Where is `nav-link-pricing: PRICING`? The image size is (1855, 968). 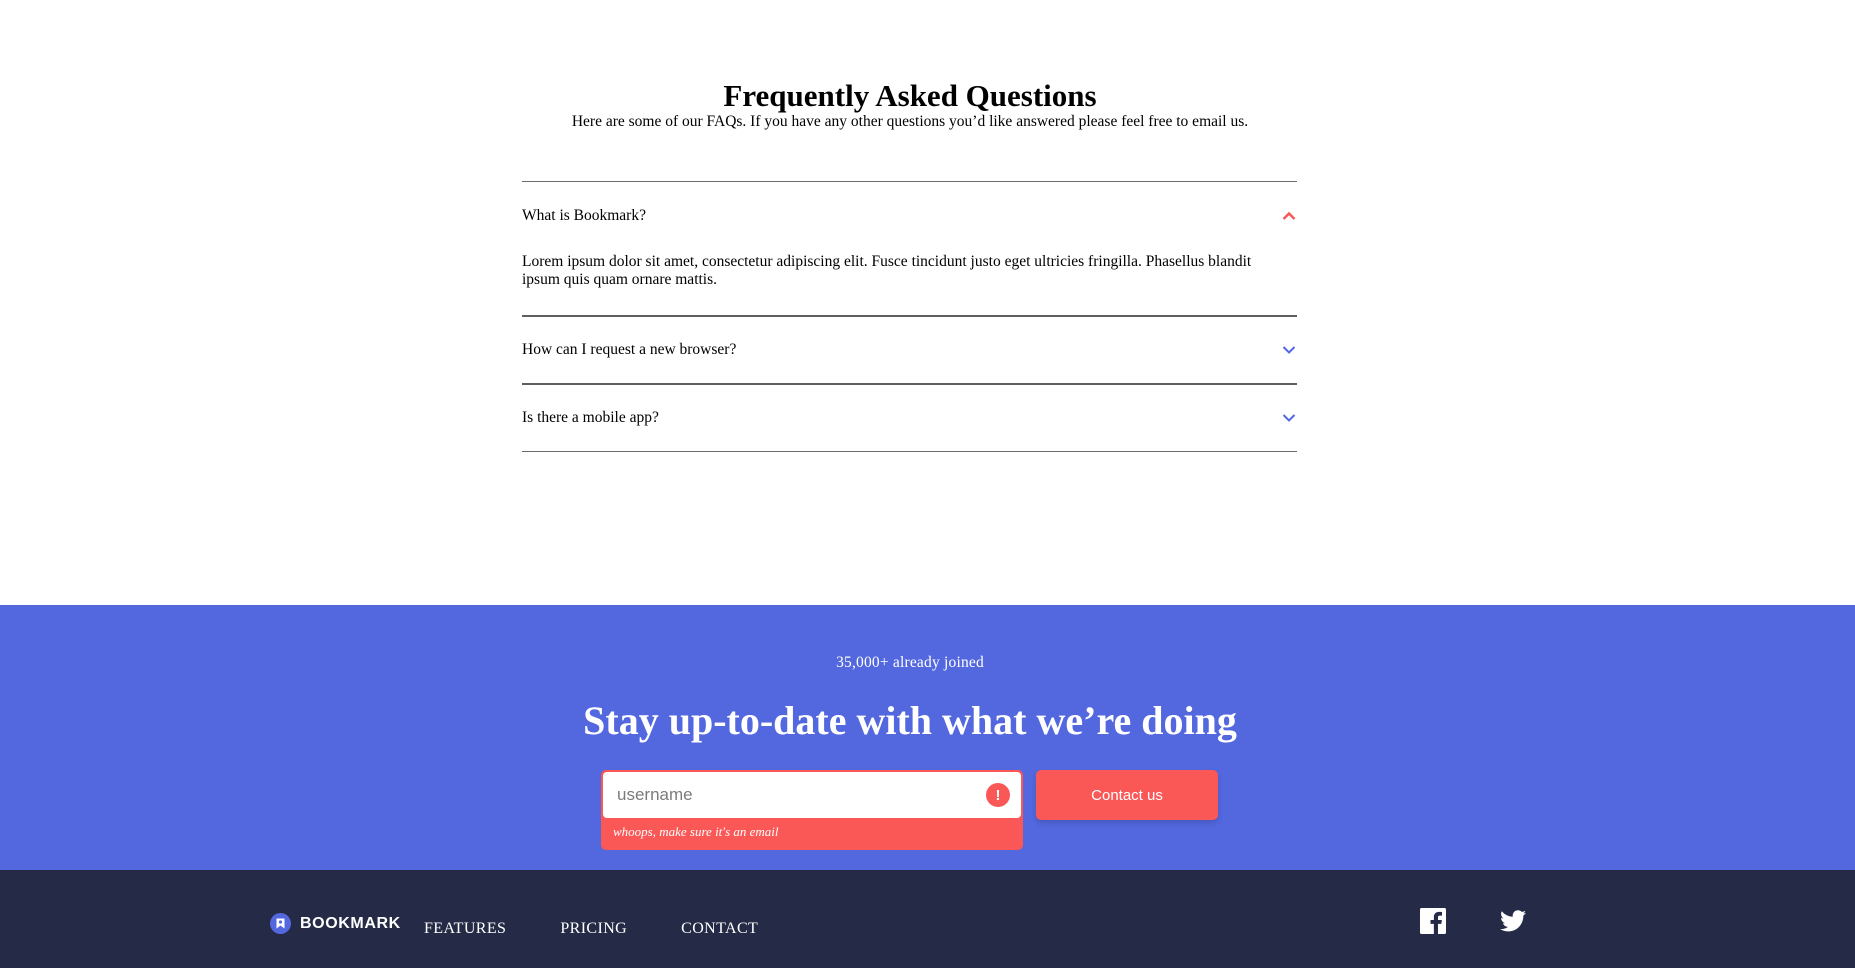 nav-link-pricing: PRICING is located at coordinates (593, 929).